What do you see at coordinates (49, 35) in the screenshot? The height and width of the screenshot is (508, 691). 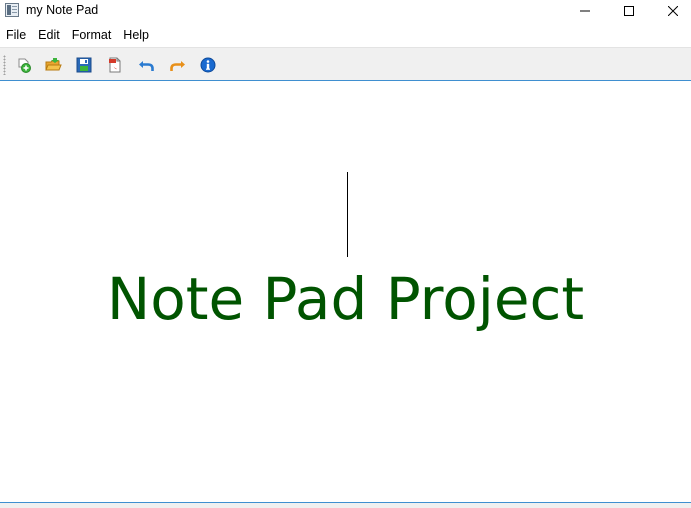 I see `menu-edit: Edit` at bounding box center [49, 35].